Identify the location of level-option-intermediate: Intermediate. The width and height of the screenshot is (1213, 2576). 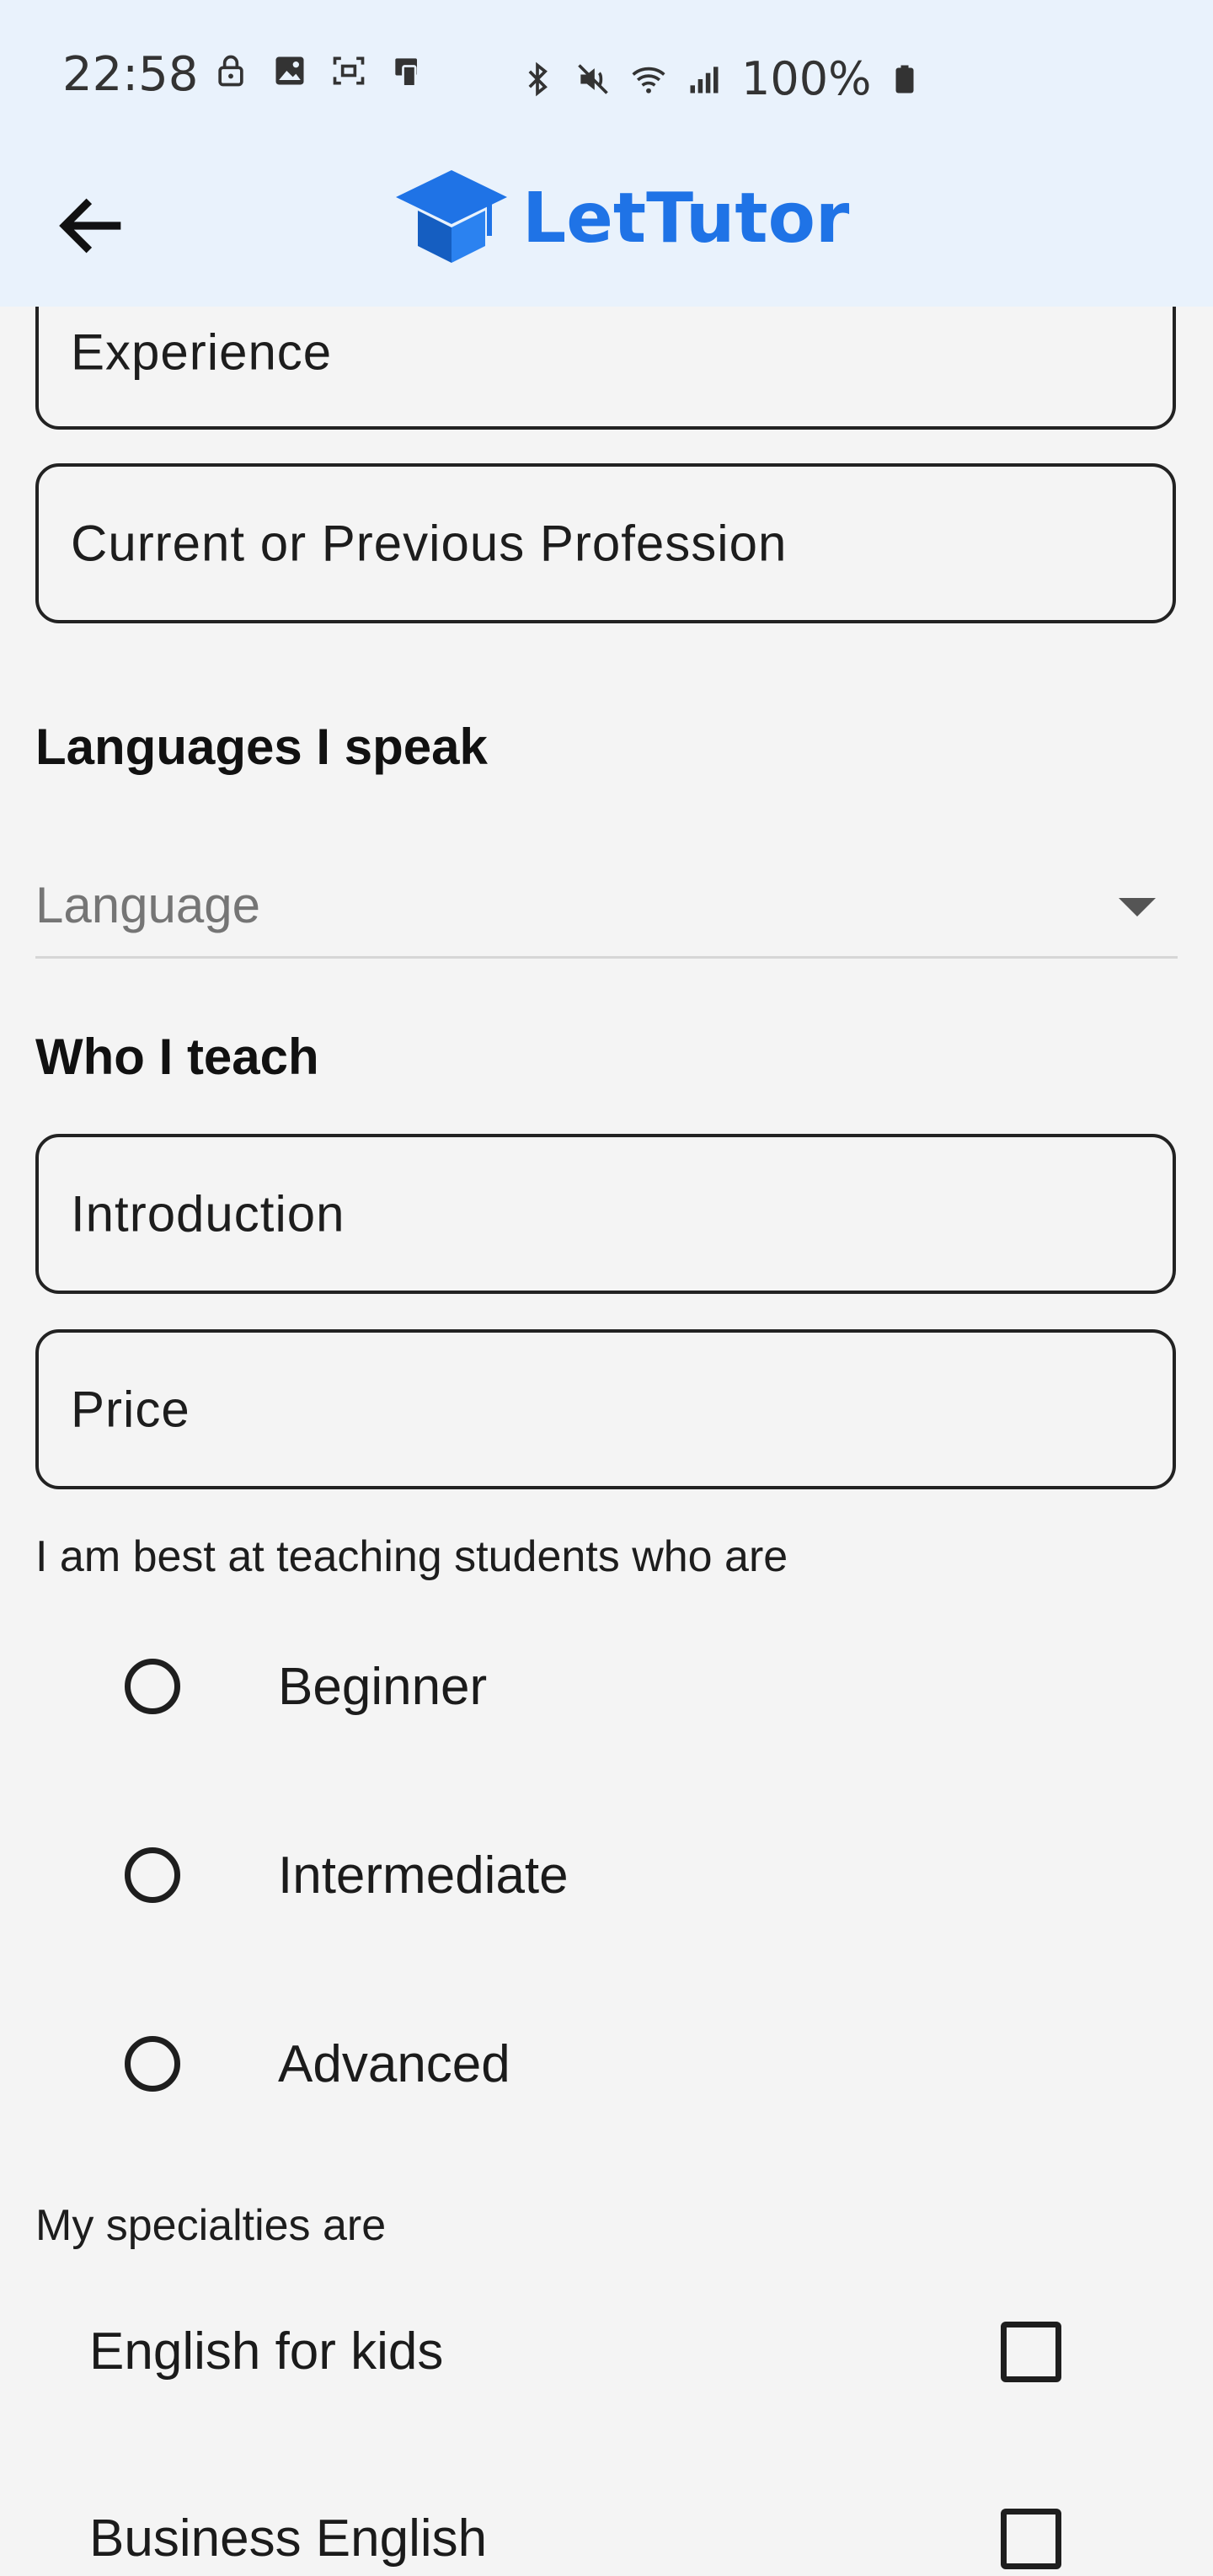
(347, 1875).